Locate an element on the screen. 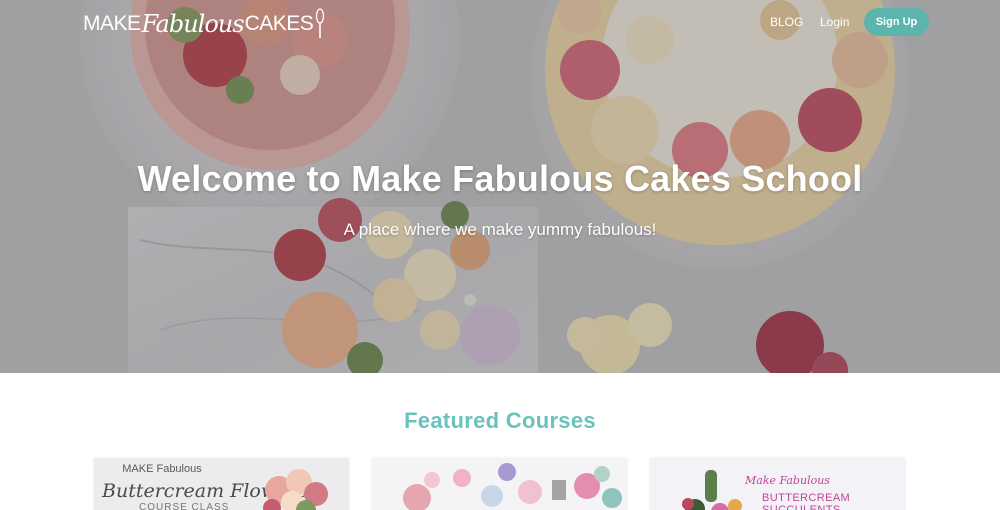 This screenshot has height=510, width=1000. signup-button: Sign Up is located at coordinates (896, 22).